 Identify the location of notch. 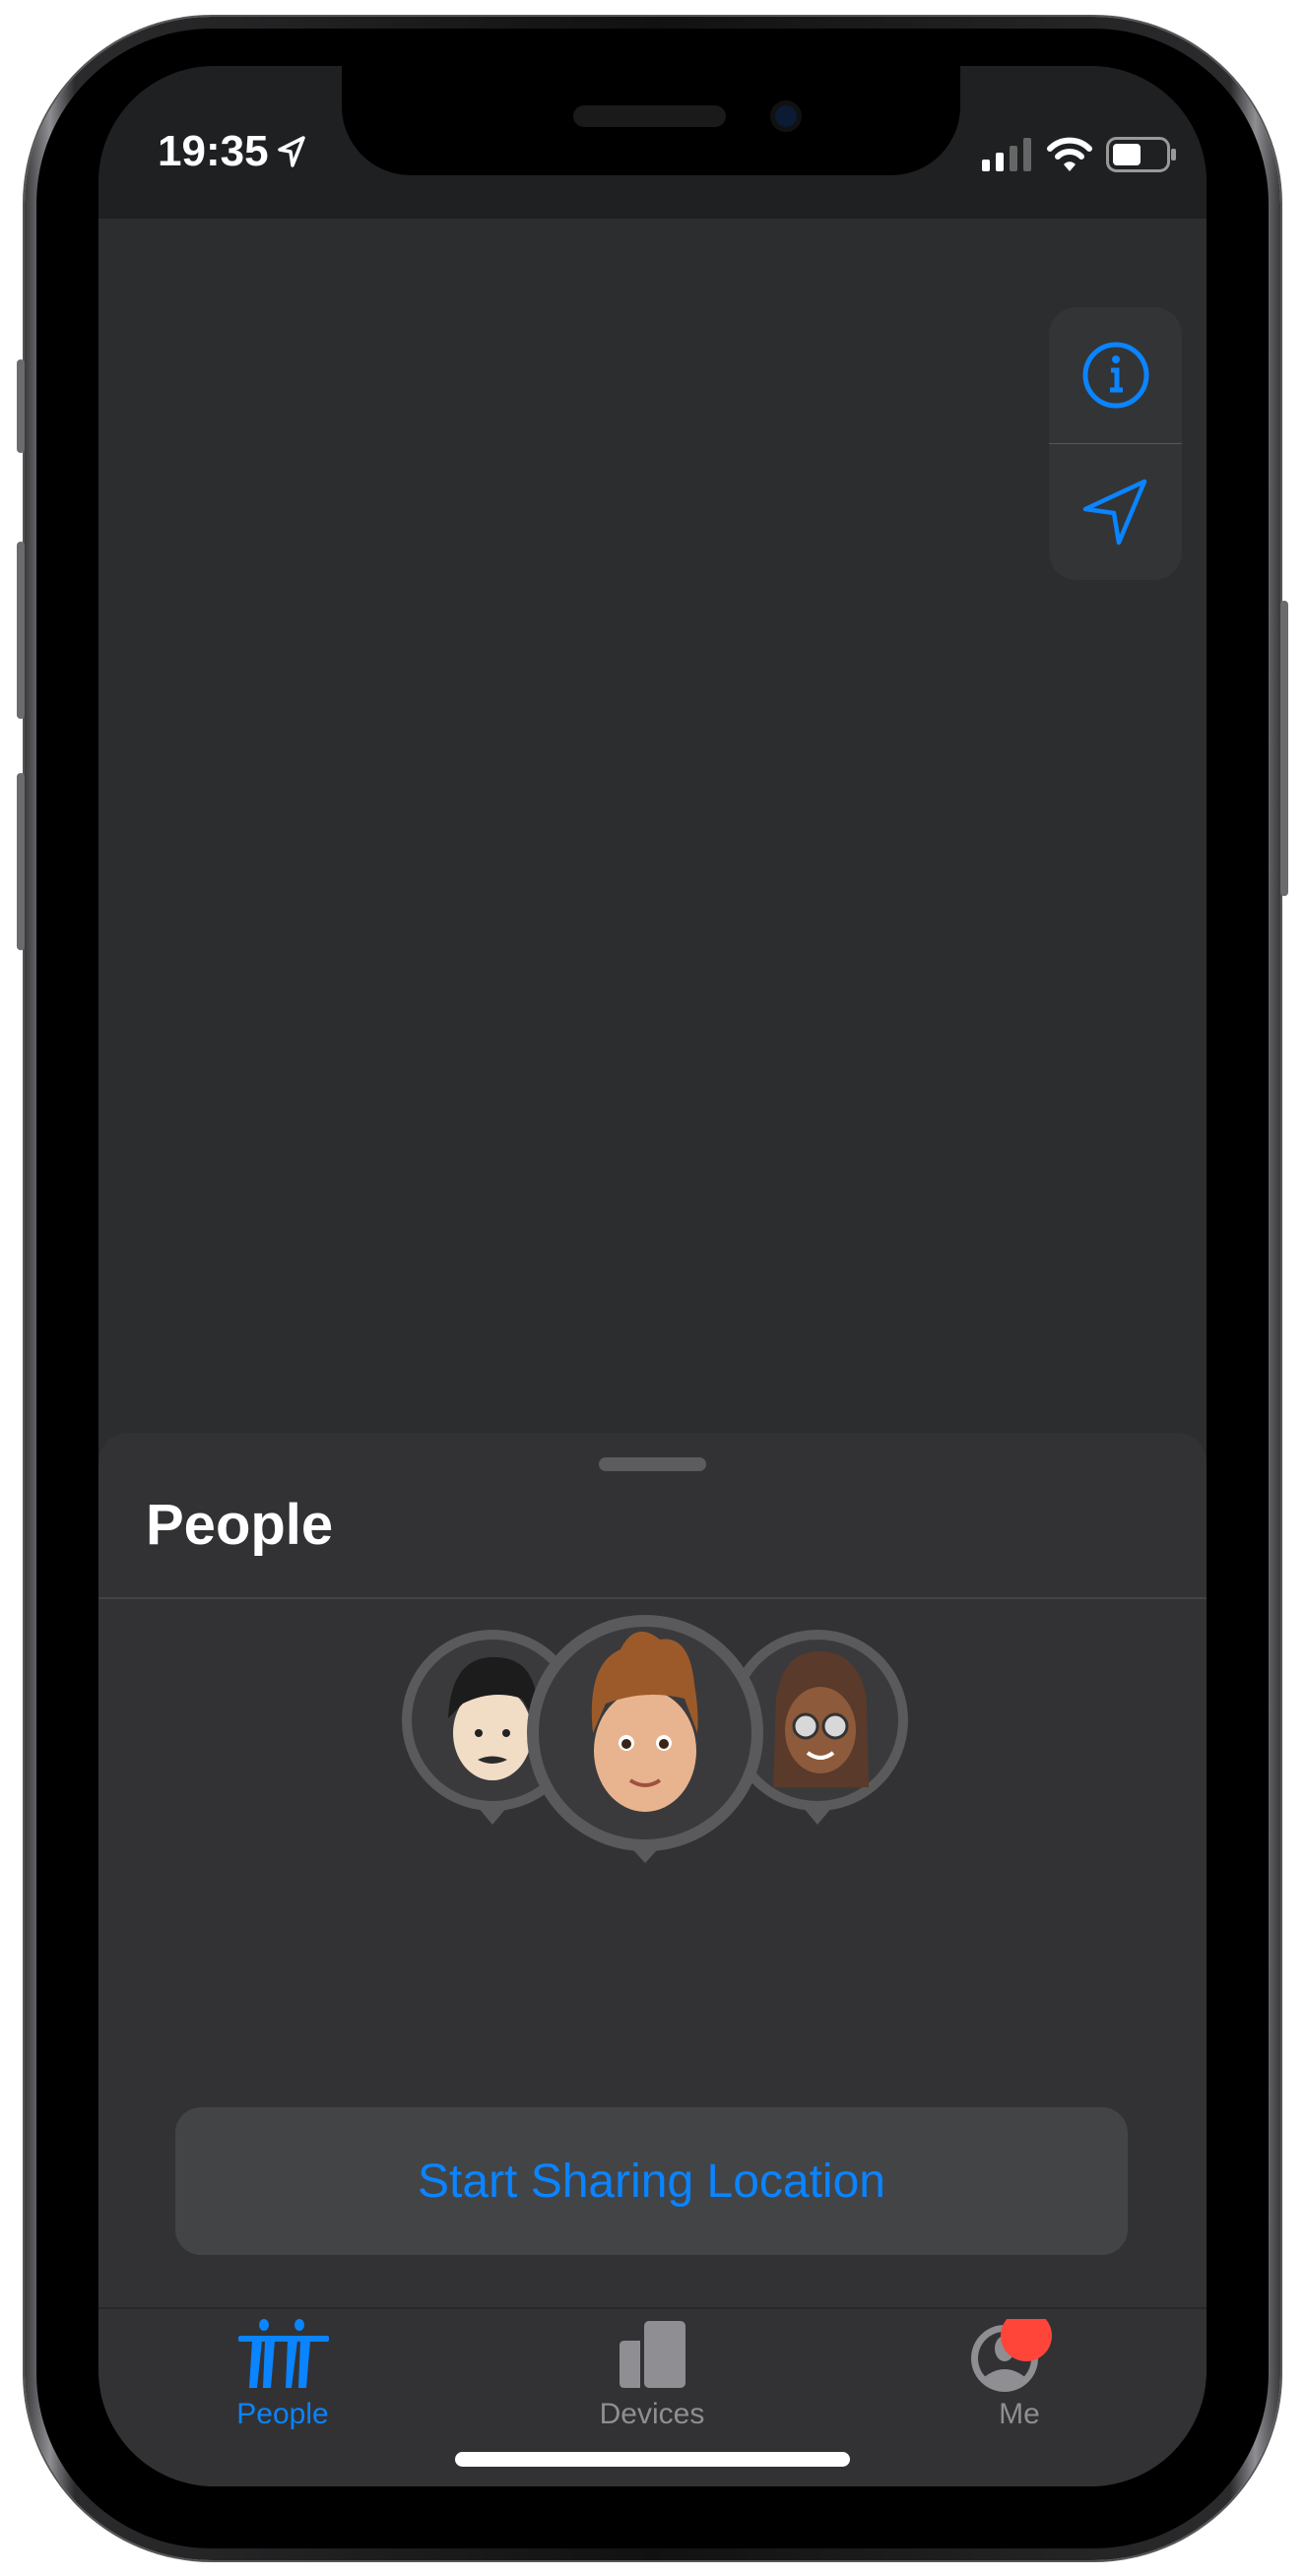
(651, 120).